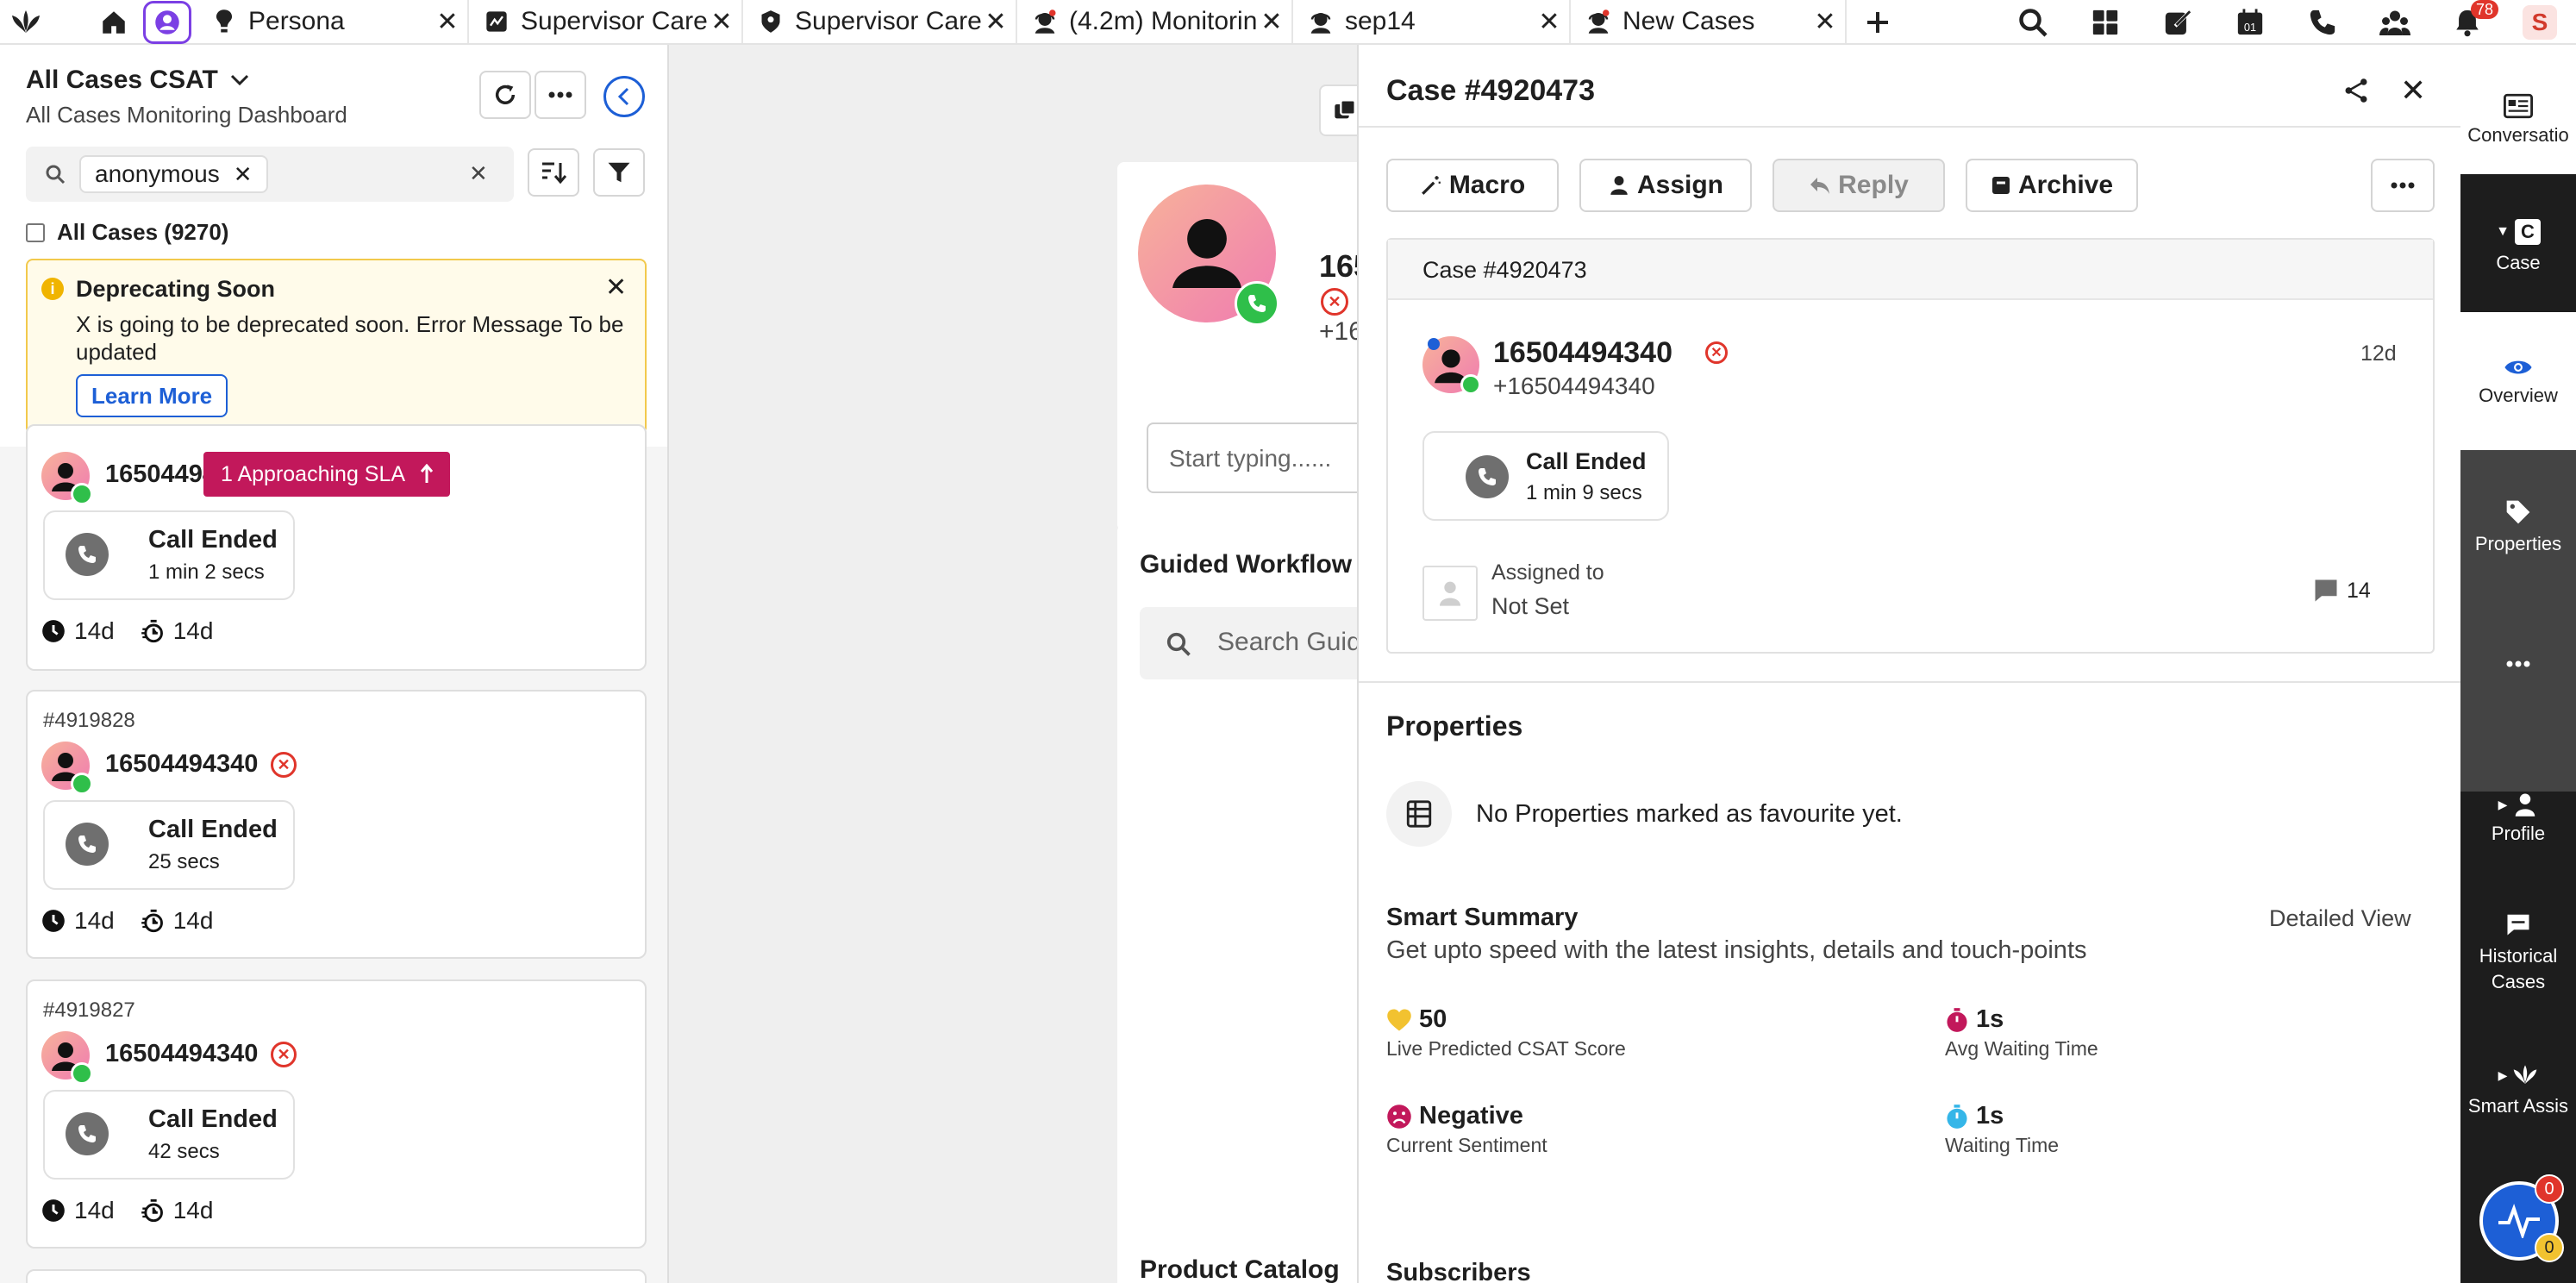 The image size is (2576, 1283). I want to click on compose-icon, so click(2177, 23).